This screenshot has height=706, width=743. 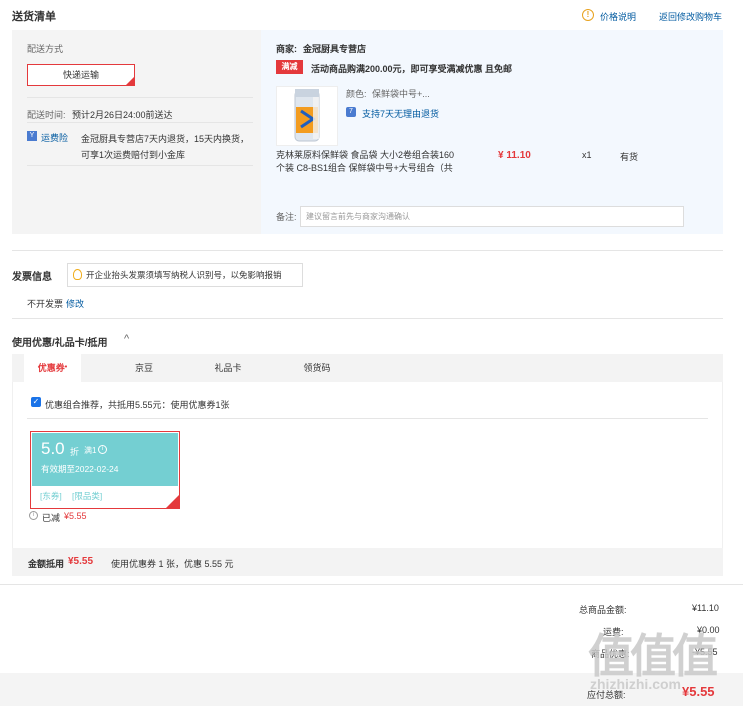 What do you see at coordinates (81, 561) in the screenshot?
I see `coupon-total-amount: ¥5.55` at bounding box center [81, 561].